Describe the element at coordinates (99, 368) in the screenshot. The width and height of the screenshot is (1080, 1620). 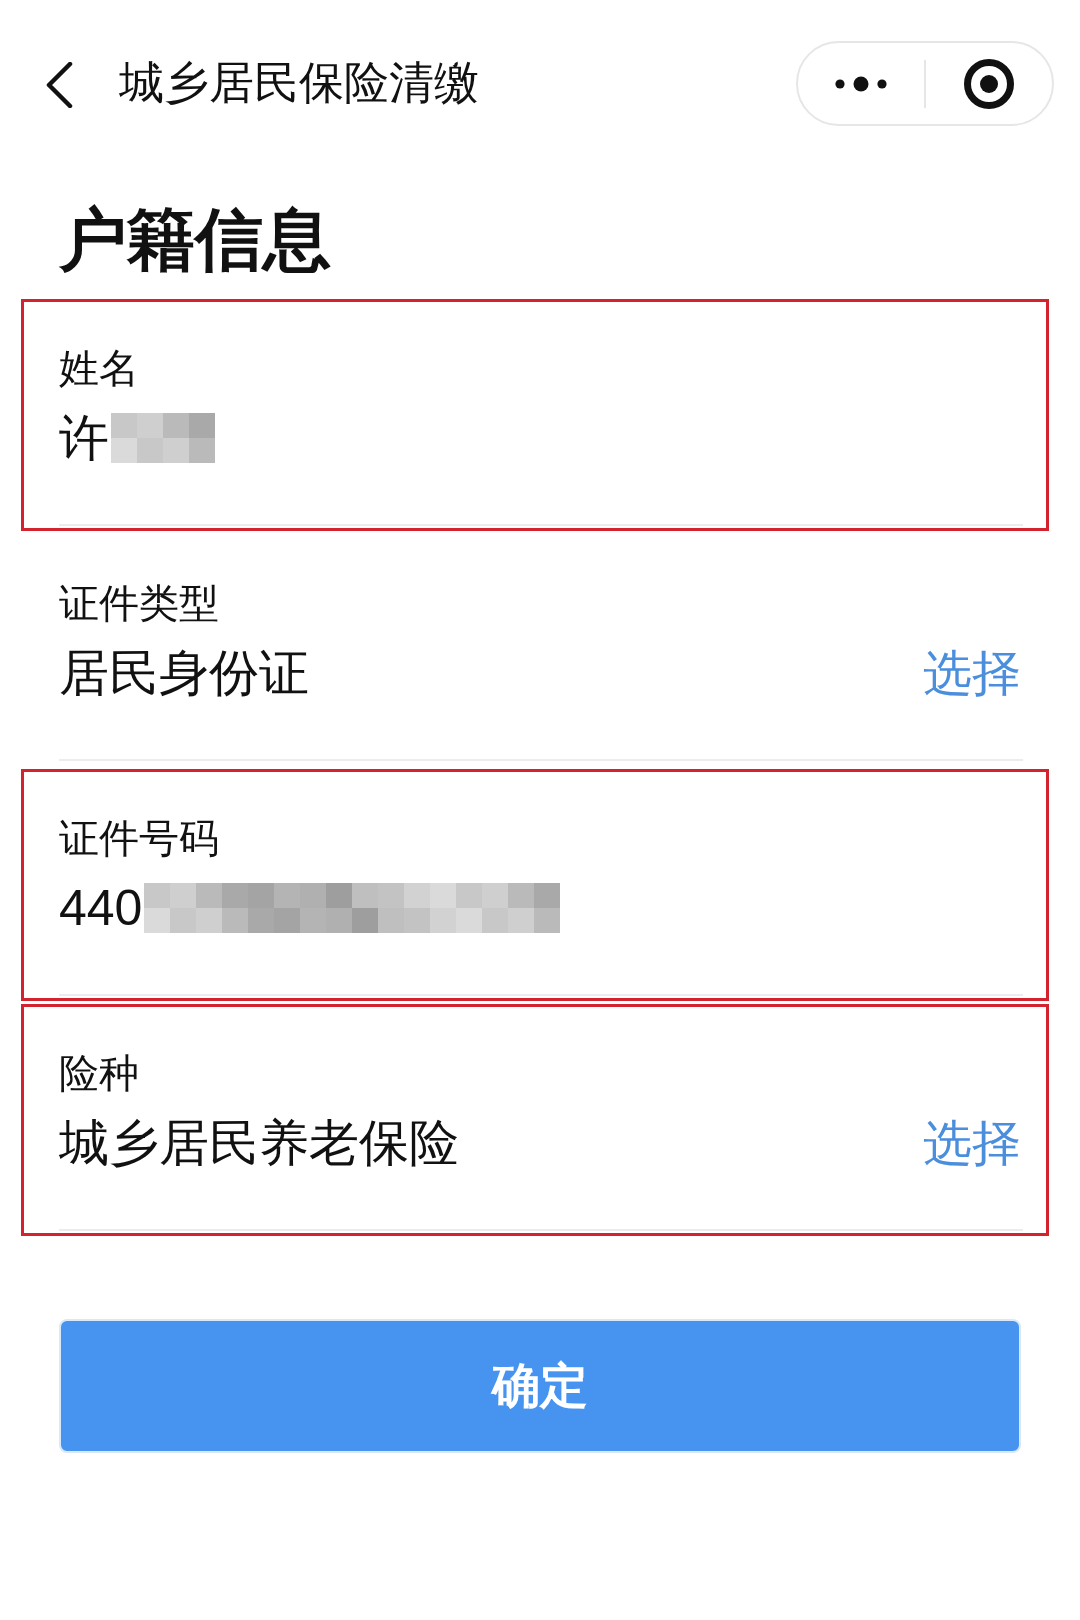
I see `field-label: 姓名` at that location.